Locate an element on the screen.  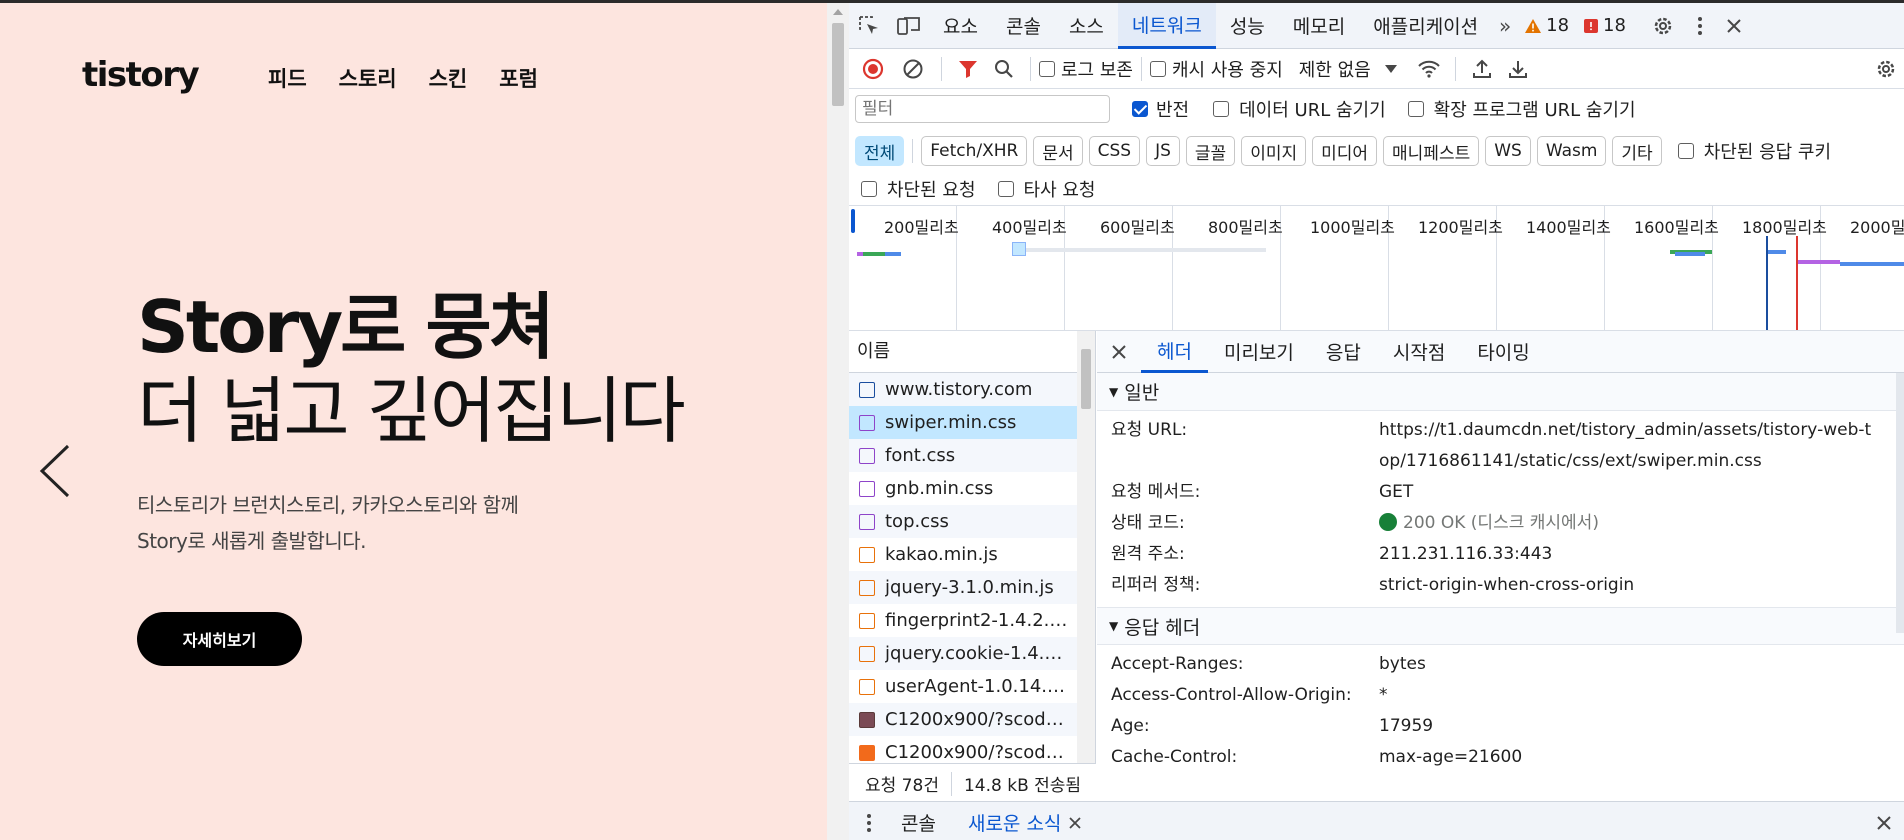
tab-preview: 미리보기 is located at coordinates (1259, 352).